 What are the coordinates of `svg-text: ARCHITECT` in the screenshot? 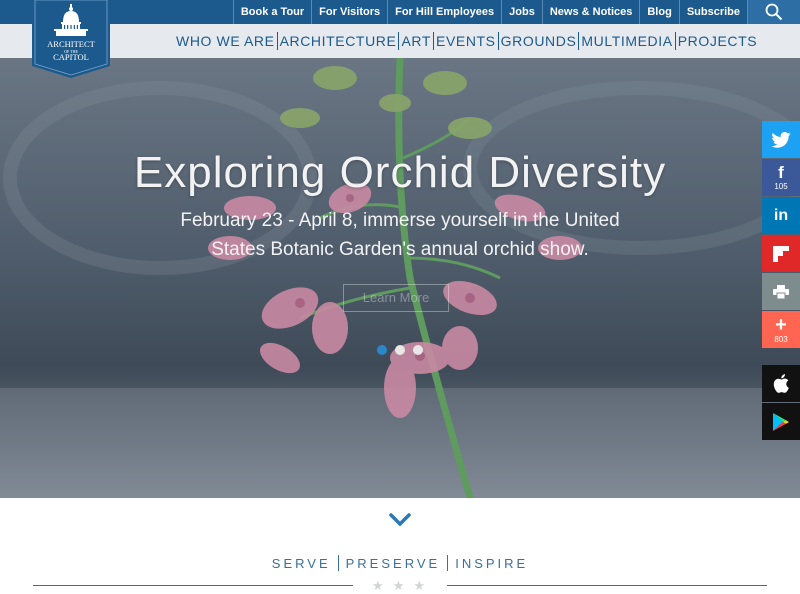 It's located at (71, 44).